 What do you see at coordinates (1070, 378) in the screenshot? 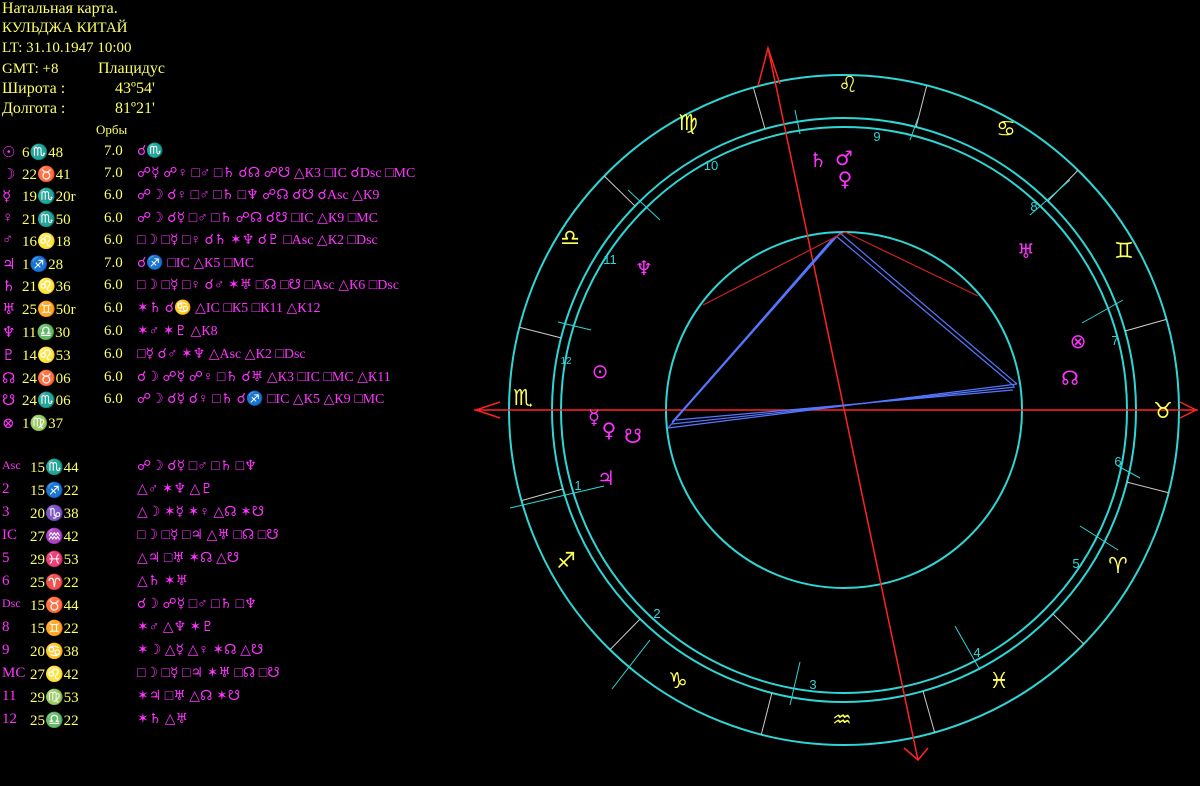
I see `planet-glyph: ☊` at bounding box center [1070, 378].